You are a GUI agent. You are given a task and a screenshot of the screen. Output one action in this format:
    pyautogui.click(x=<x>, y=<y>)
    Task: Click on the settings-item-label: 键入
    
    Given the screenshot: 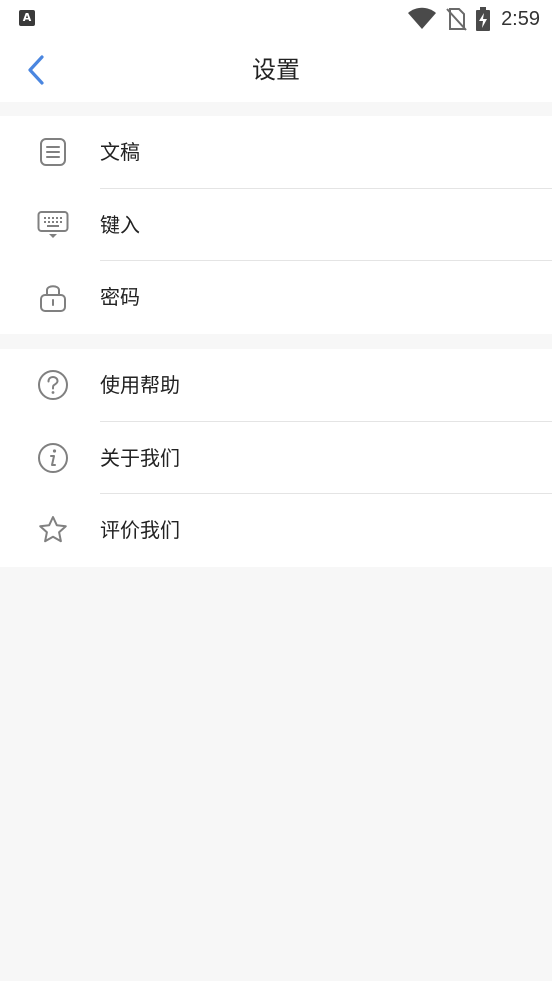 What is the action you would take?
    pyautogui.click(x=120, y=224)
    